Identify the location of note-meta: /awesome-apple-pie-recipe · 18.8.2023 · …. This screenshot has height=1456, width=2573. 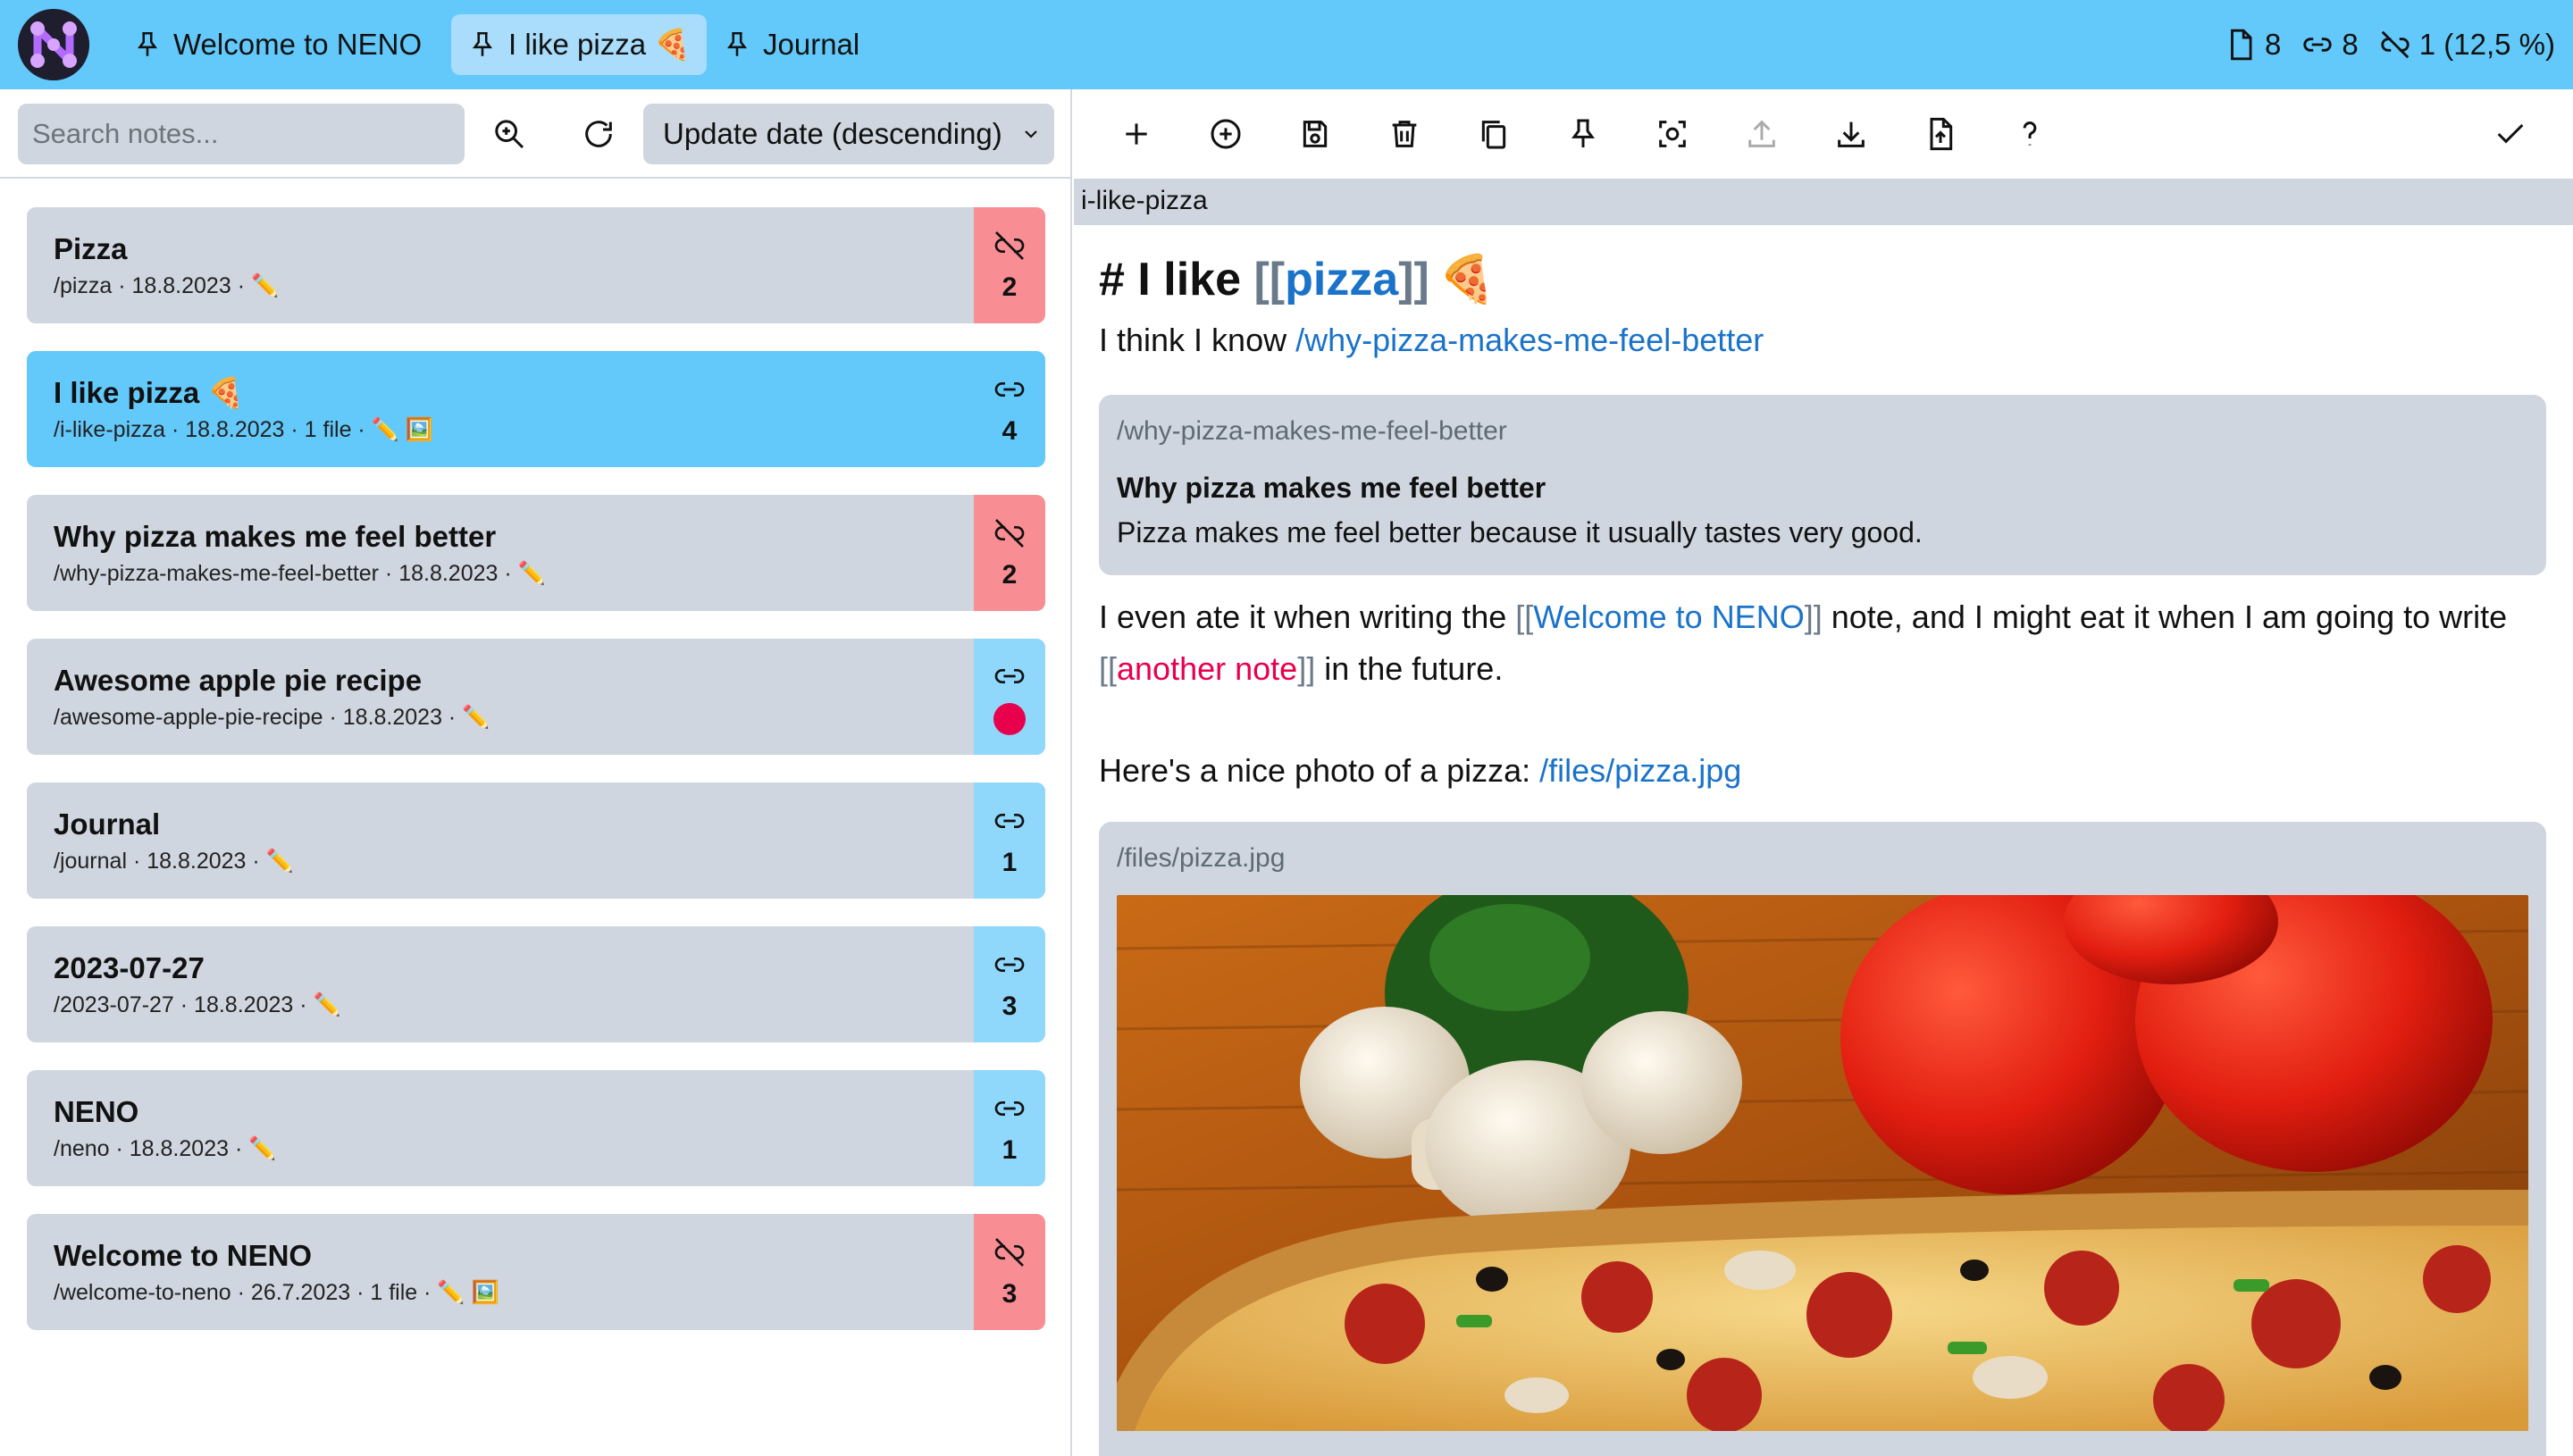
(272, 717).